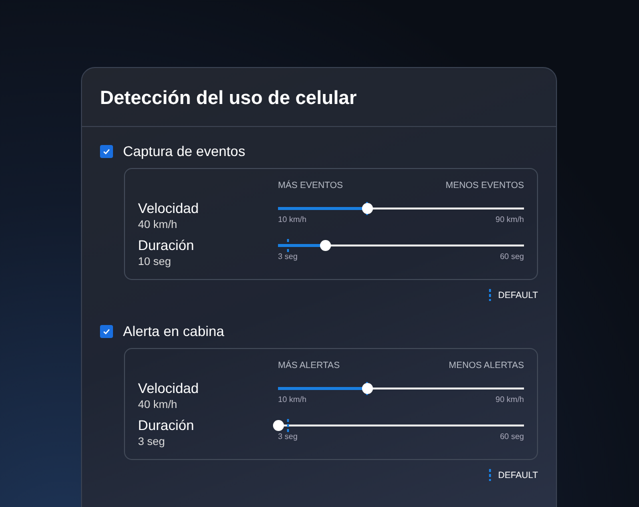 Image resolution: width=639 pixels, height=507 pixels. I want to click on slider-value: 10 seg, so click(155, 262).